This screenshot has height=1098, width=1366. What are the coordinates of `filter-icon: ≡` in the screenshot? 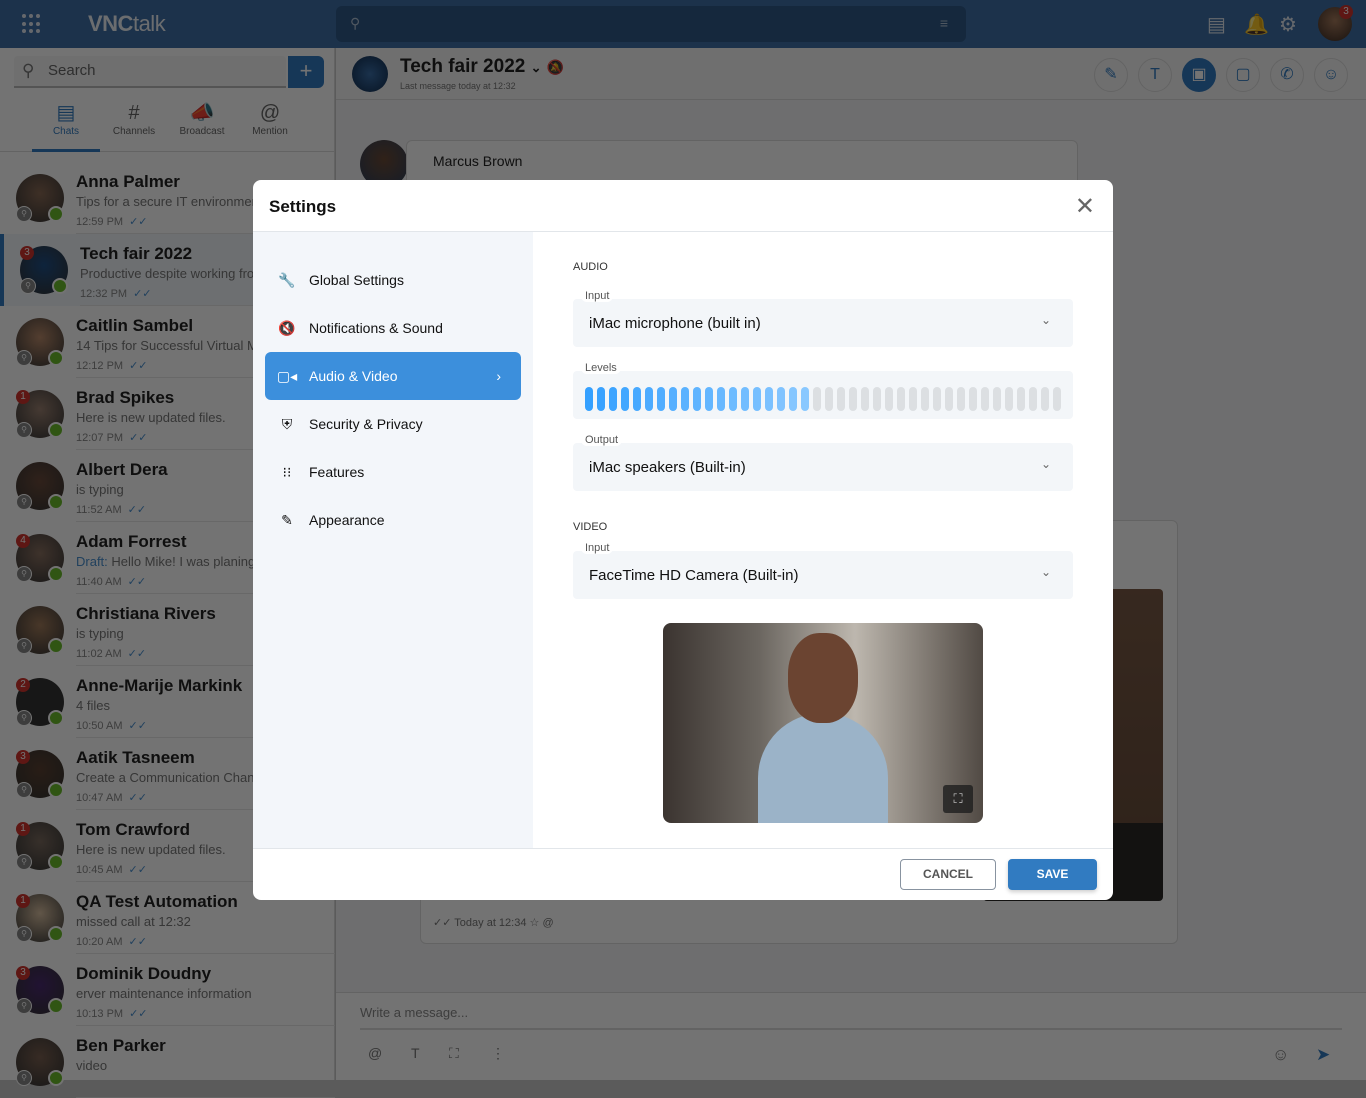 It's located at (944, 23).